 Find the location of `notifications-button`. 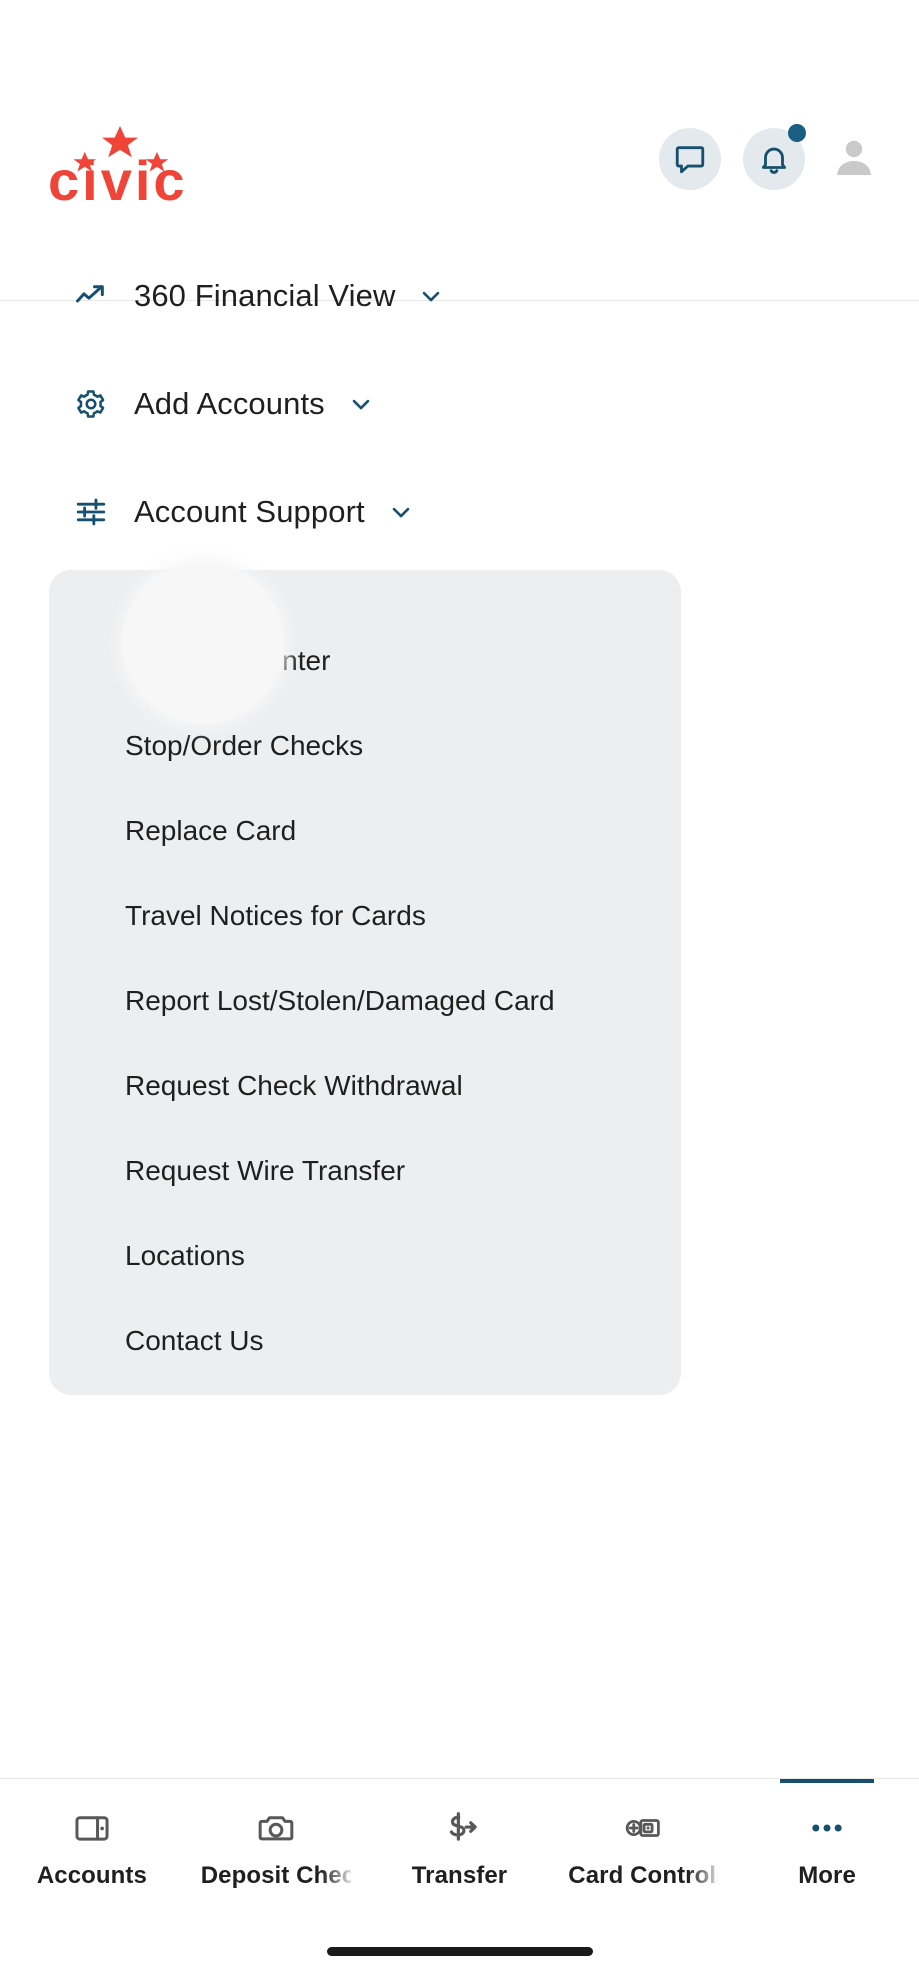

notifications-button is located at coordinates (774, 157).